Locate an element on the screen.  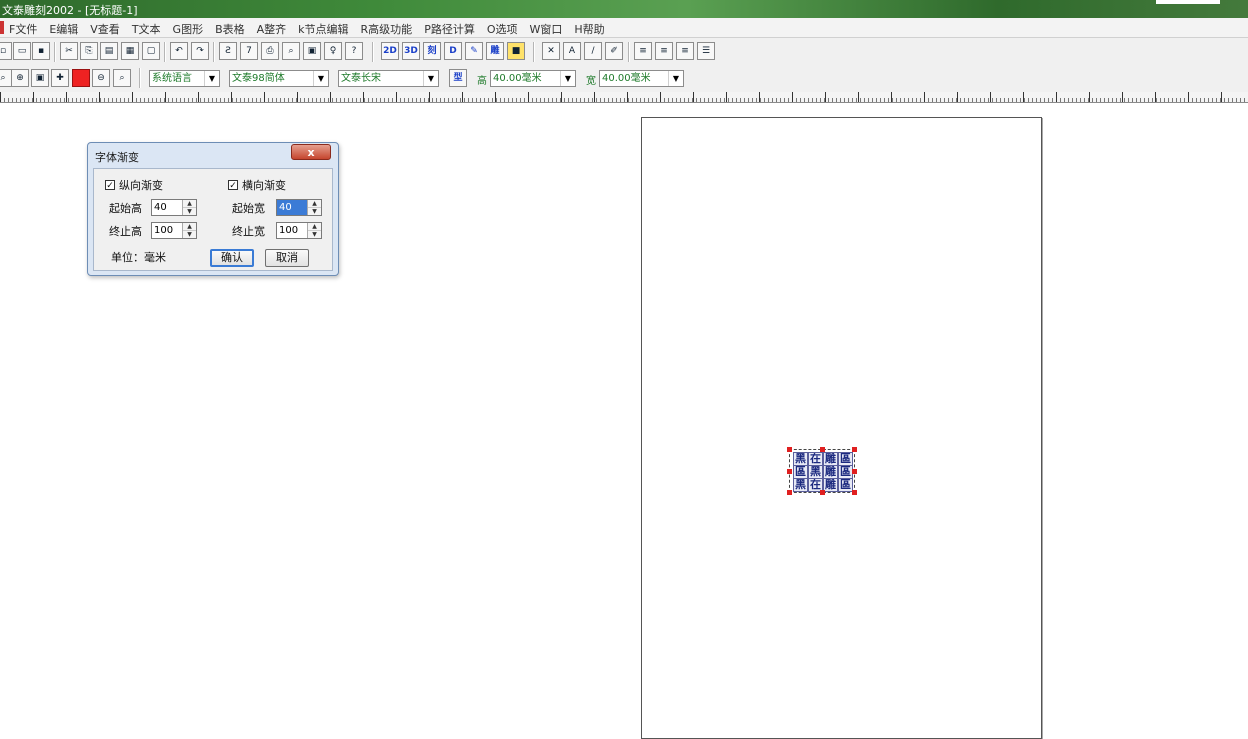
menu-item: F文件 is located at coordinates (23, 29).